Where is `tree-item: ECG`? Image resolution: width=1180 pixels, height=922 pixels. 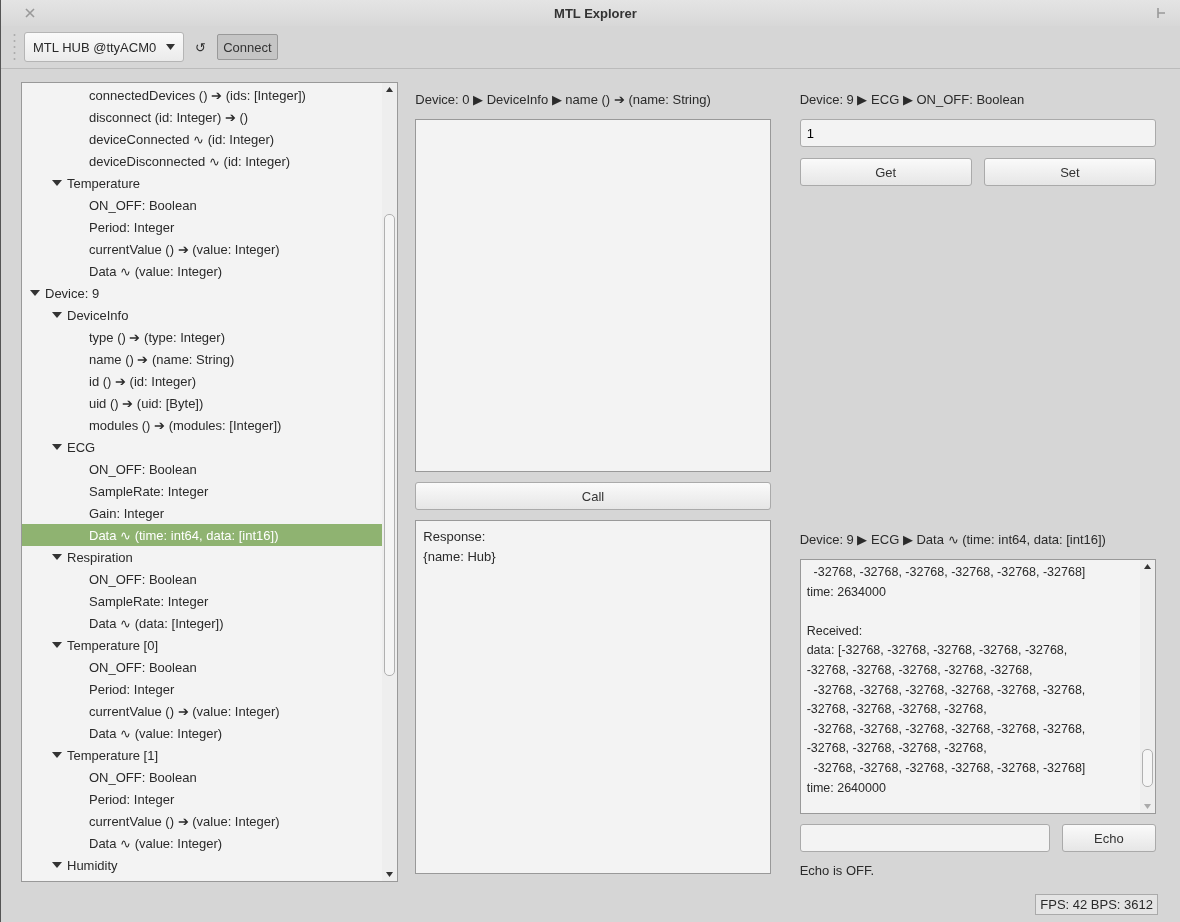
tree-item: ECG is located at coordinates (202, 447).